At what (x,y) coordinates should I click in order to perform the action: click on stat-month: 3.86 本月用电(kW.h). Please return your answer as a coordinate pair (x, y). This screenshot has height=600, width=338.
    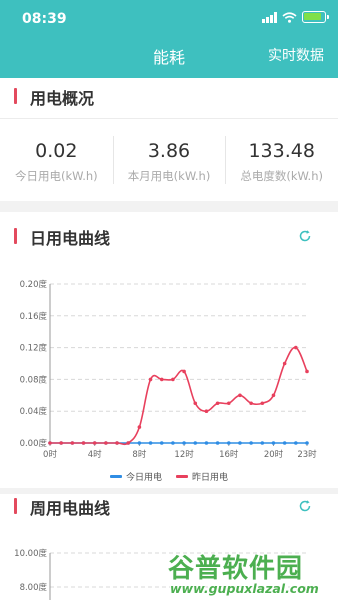
    Looking at the image, I should click on (169, 160).